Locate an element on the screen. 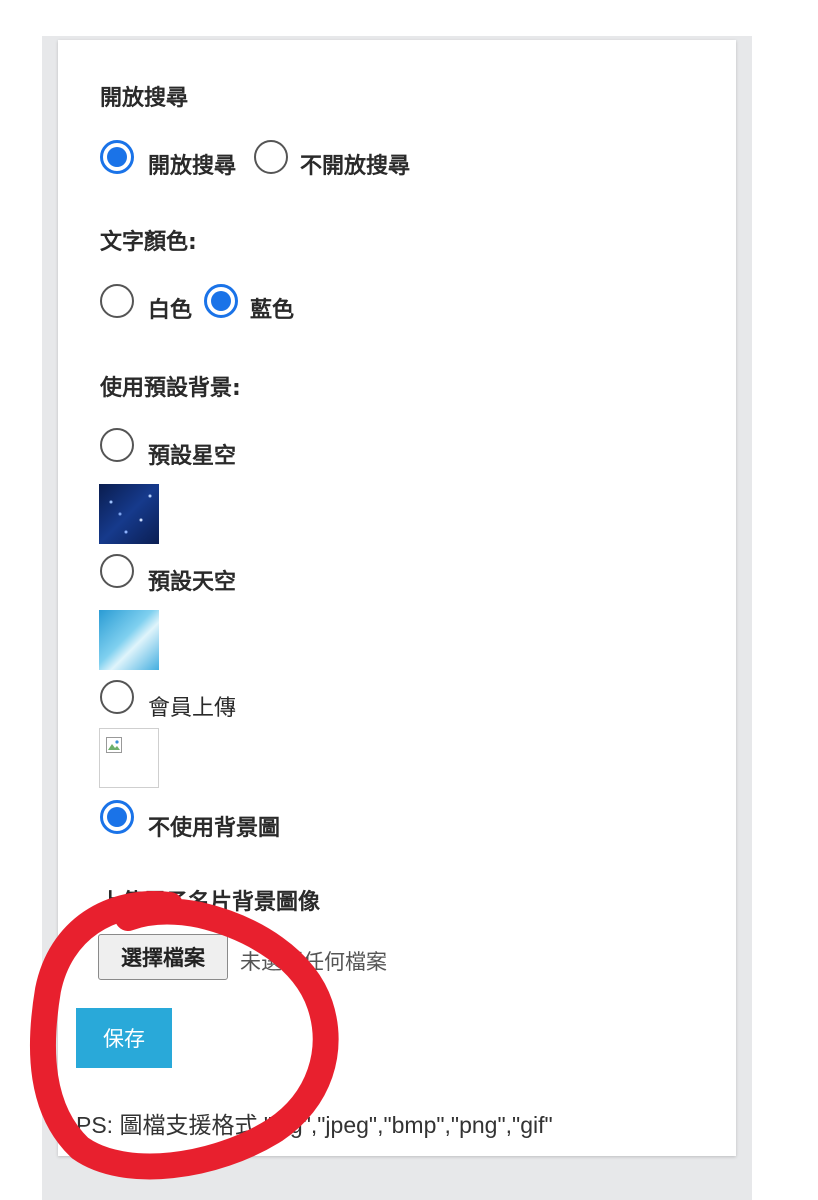 This screenshot has width=818, height=1200. broken-image-icon is located at coordinates (114, 745).